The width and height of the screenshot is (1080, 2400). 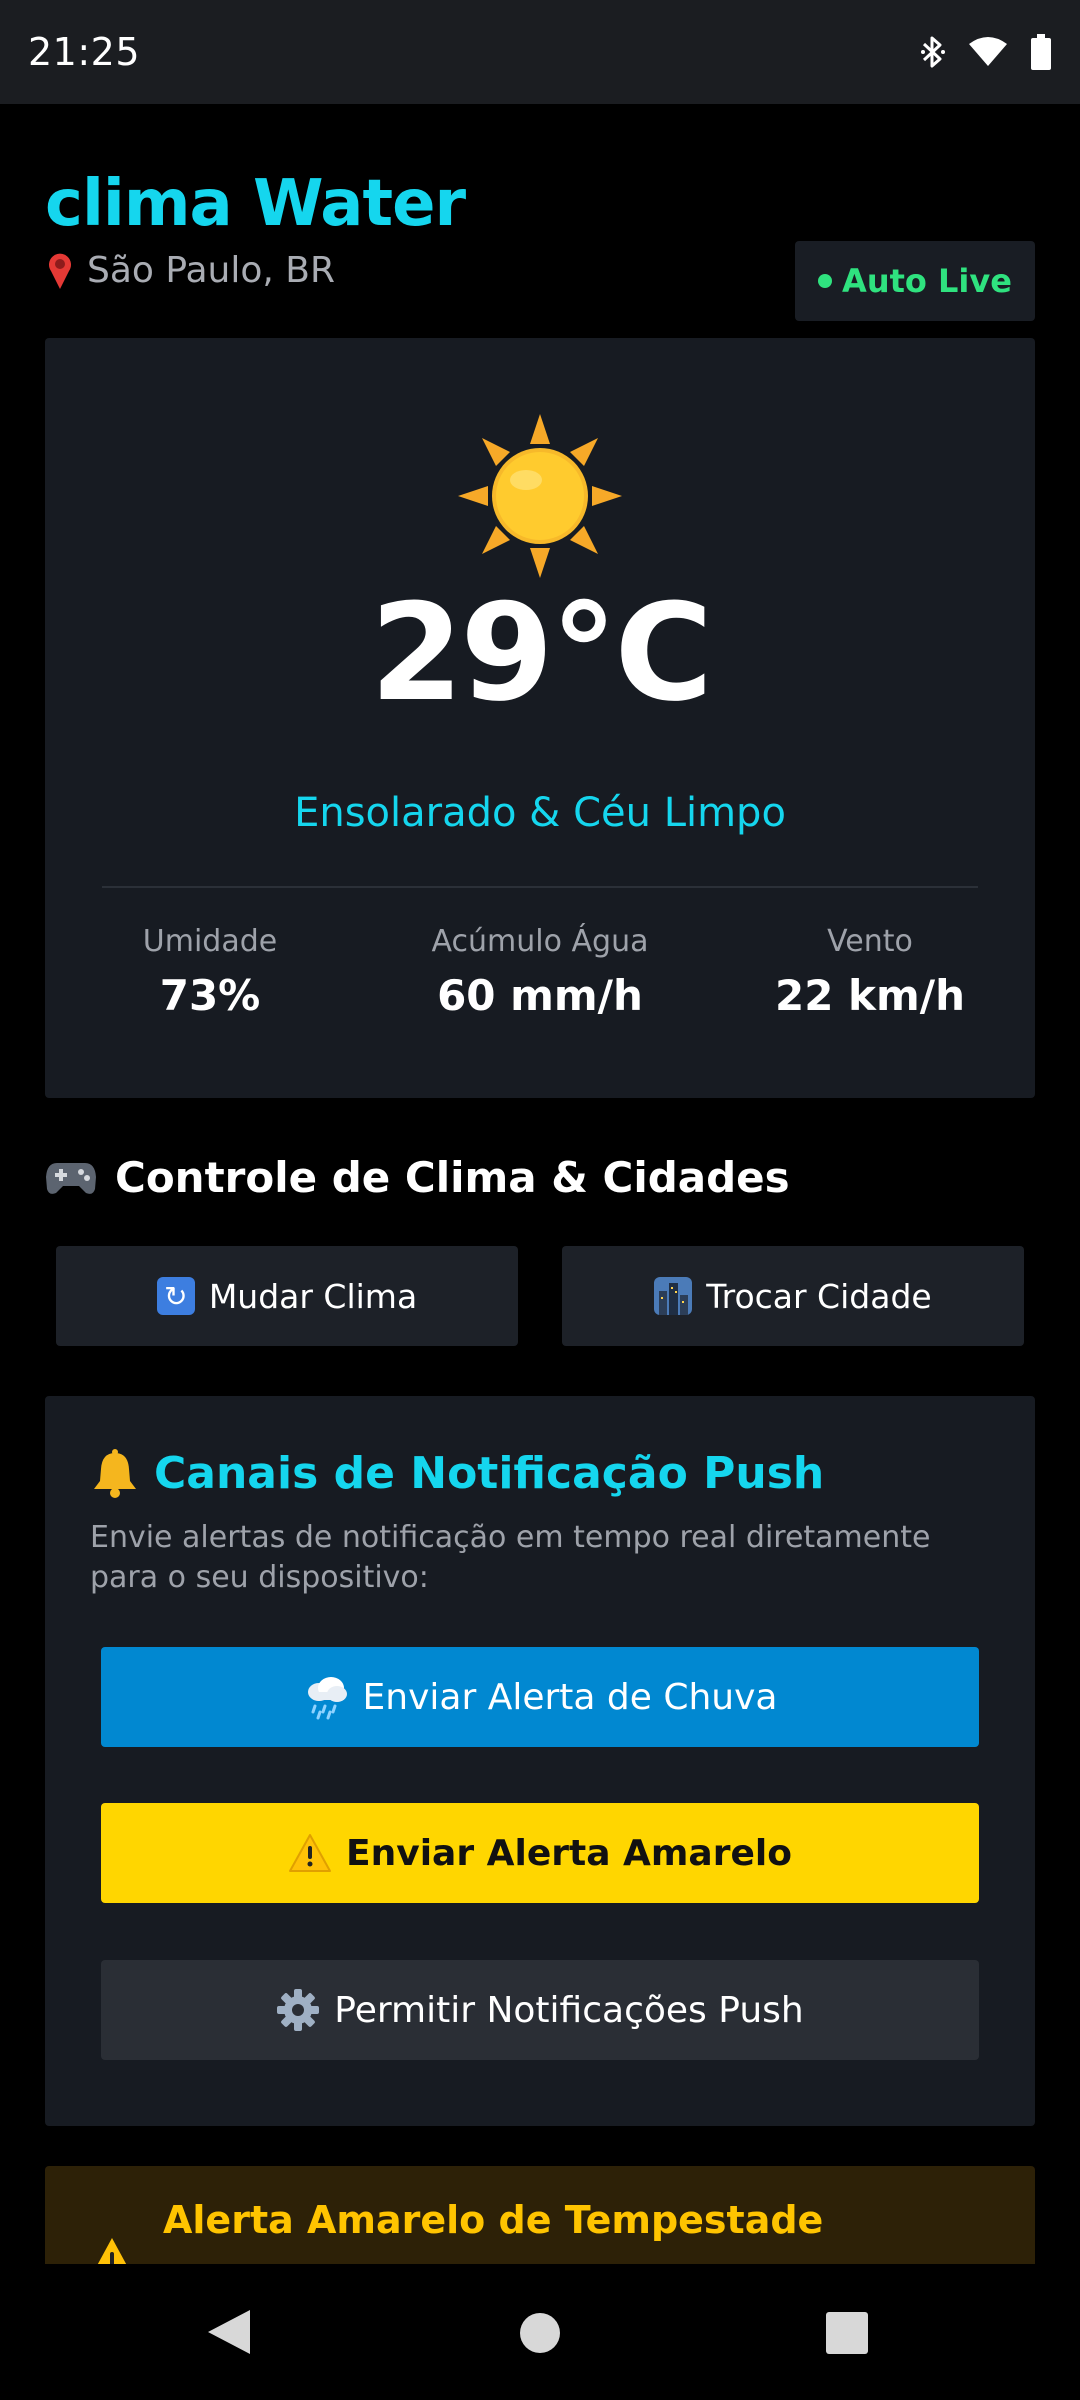 What do you see at coordinates (452, 1177) in the screenshot?
I see `controls-title-text: Controle de Clima & Cidades` at bounding box center [452, 1177].